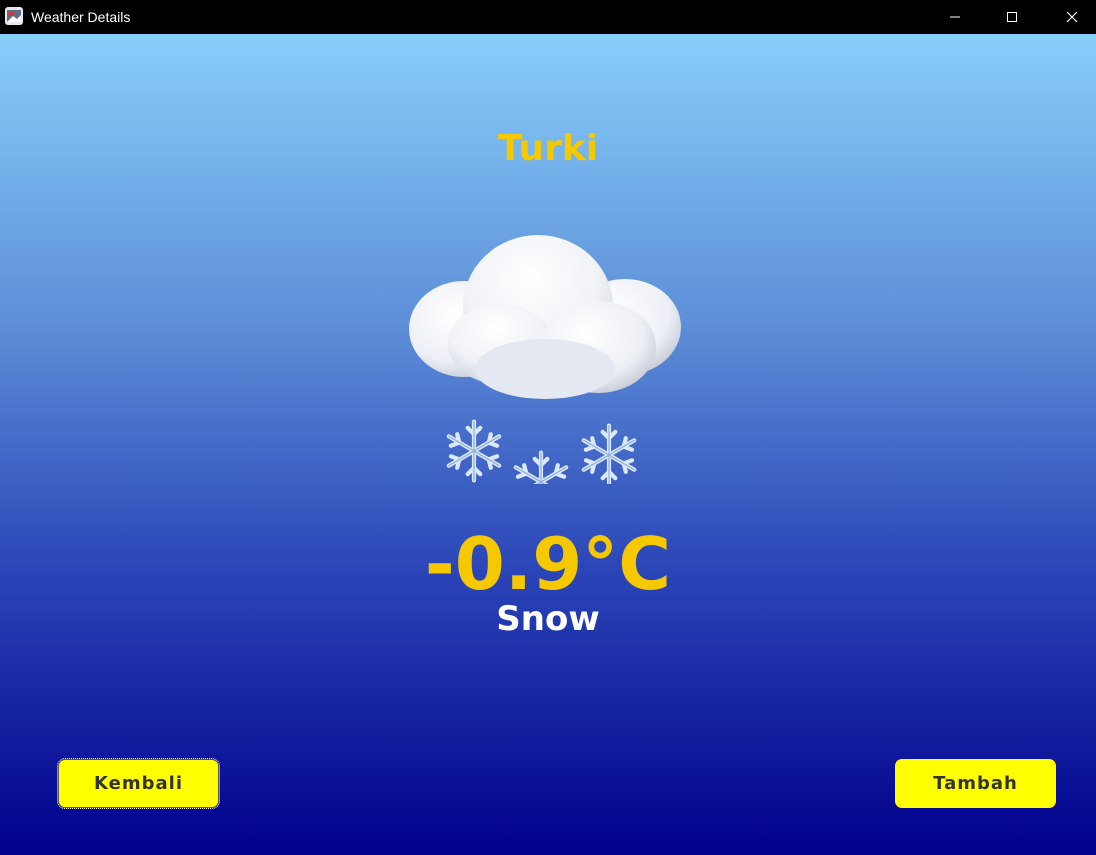  Describe the element at coordinates (548, 17) in the screenshot. I see `title-bar: Weather Details` at that location.